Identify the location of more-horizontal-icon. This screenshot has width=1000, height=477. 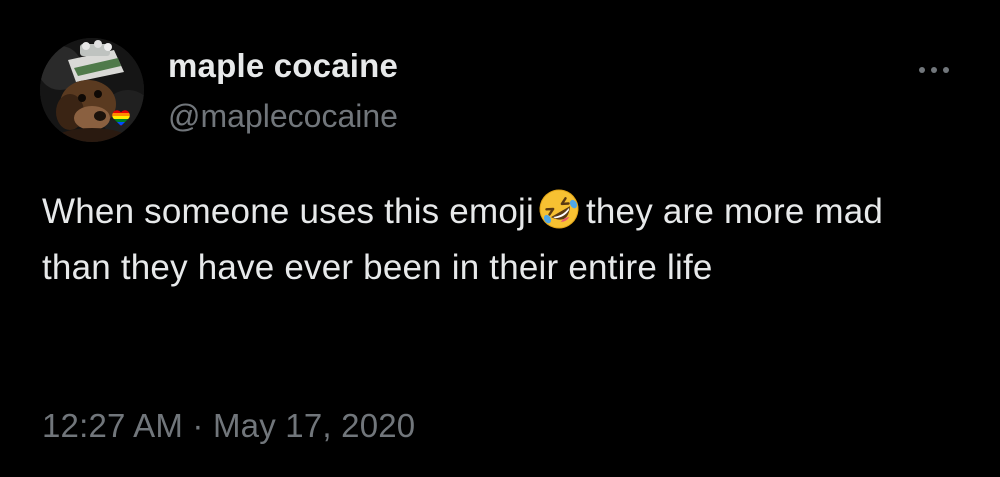
(934, 70).